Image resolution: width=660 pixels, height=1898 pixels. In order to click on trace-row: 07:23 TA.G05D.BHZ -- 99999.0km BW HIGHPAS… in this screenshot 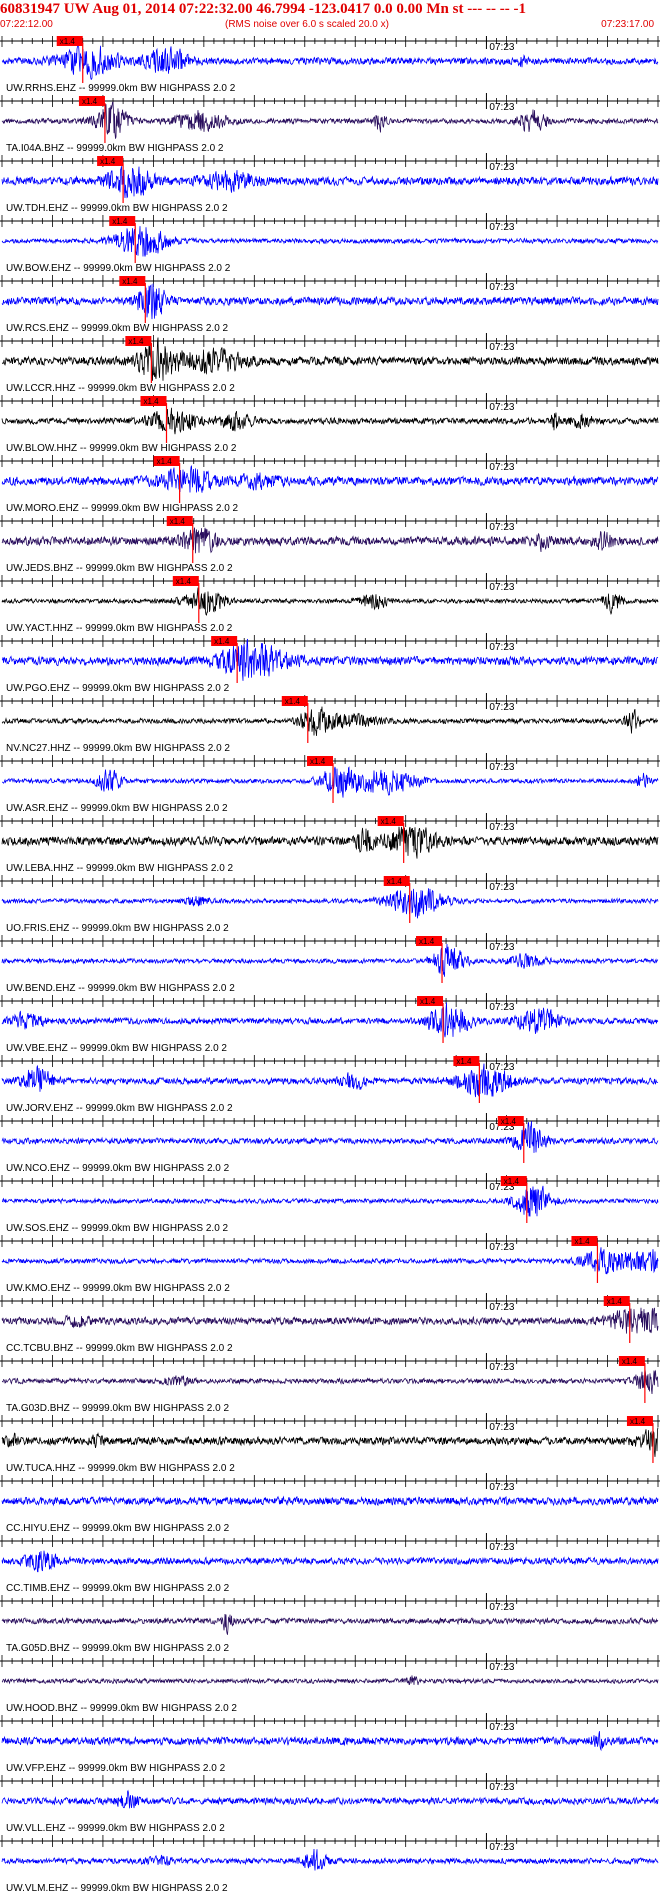, I will do `click(330, 1623)`.